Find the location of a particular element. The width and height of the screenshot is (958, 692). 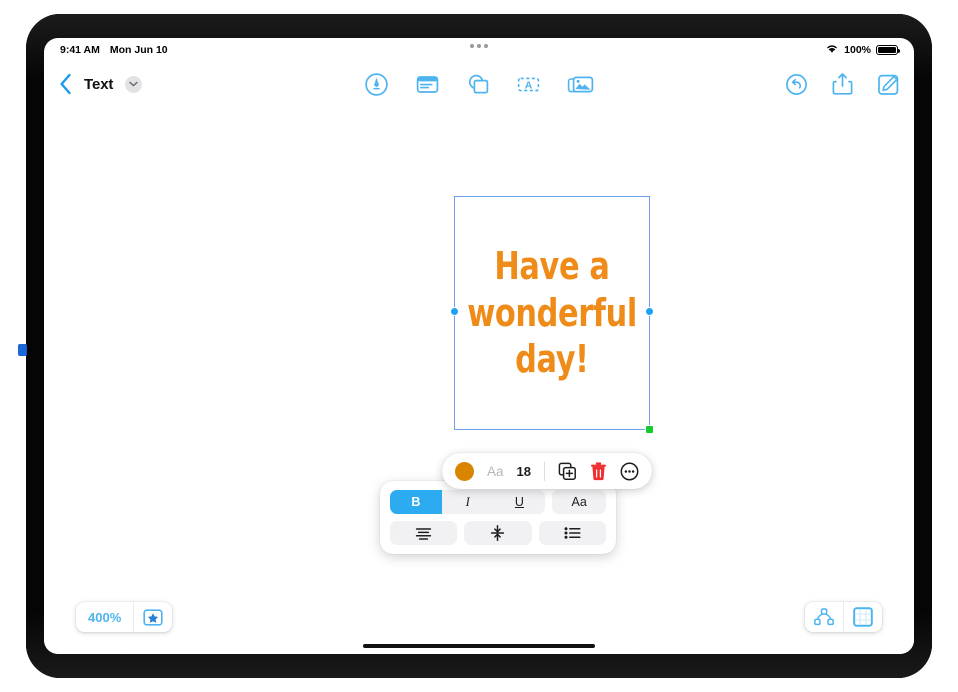

media-icon is located at coordinates (580, 84).